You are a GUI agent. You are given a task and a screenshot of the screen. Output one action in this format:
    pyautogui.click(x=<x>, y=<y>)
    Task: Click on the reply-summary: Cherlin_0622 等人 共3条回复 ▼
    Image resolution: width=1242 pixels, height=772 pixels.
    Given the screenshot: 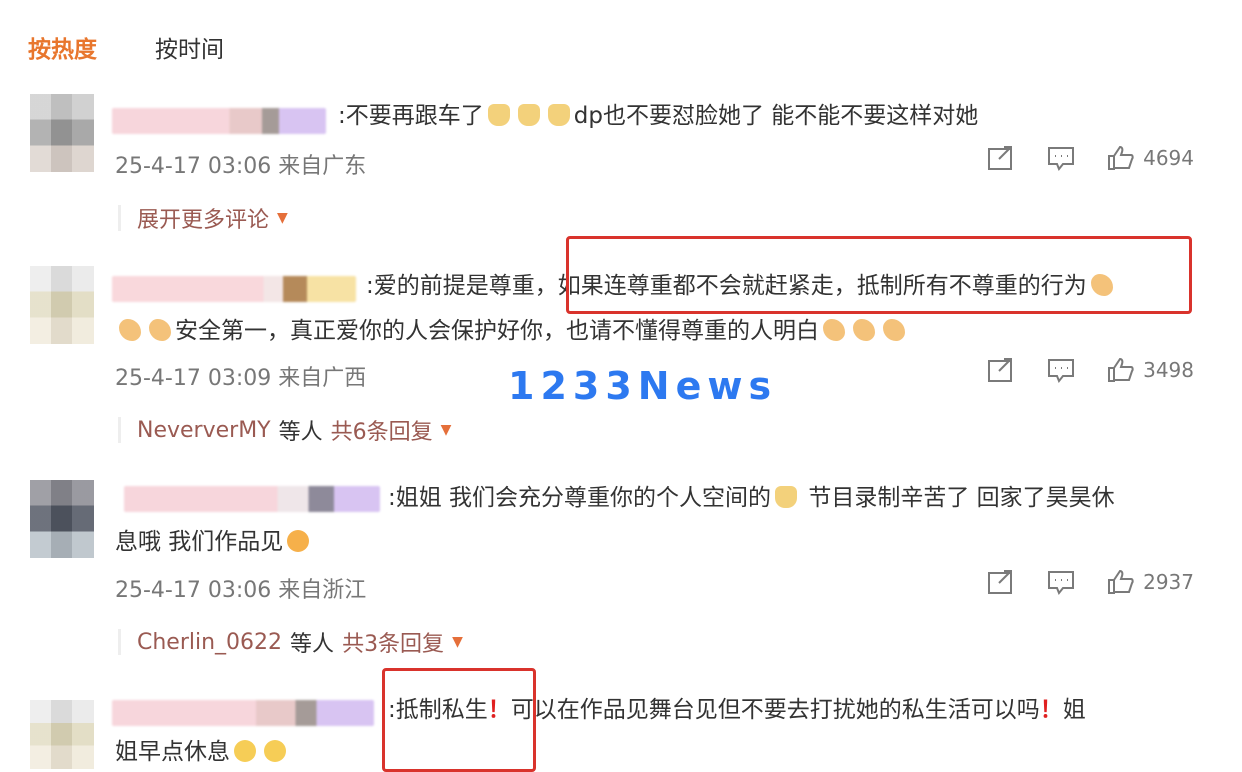 What is the action you would take?
    pyautogui.click(x=290, y=642)
    